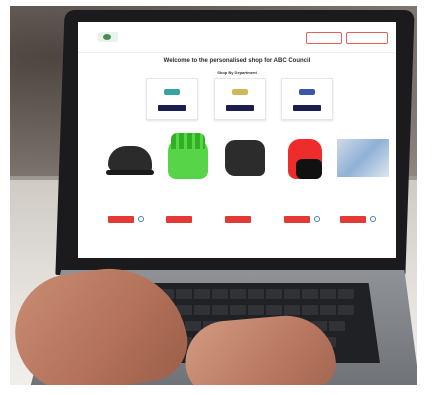  I want to click on site-header, so click(237, 37).